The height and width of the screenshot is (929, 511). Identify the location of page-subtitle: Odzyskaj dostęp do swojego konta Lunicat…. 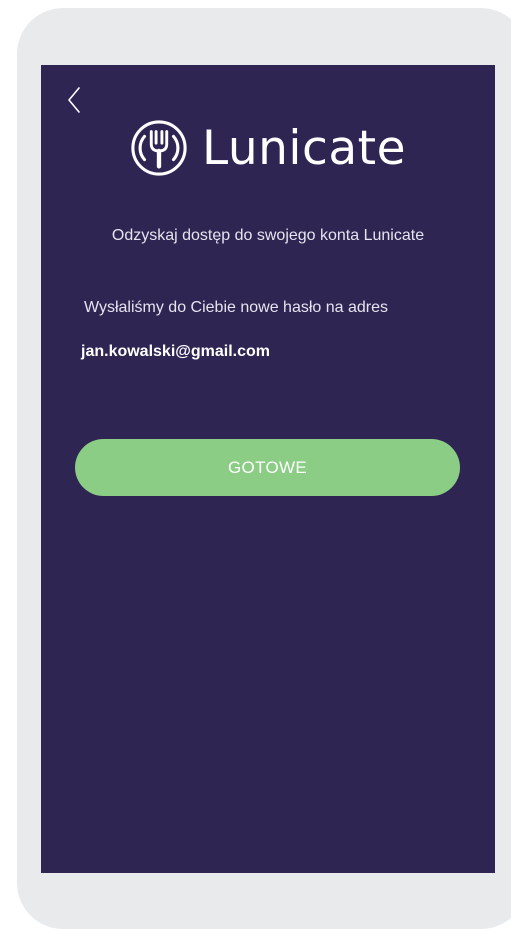
(268, 235).